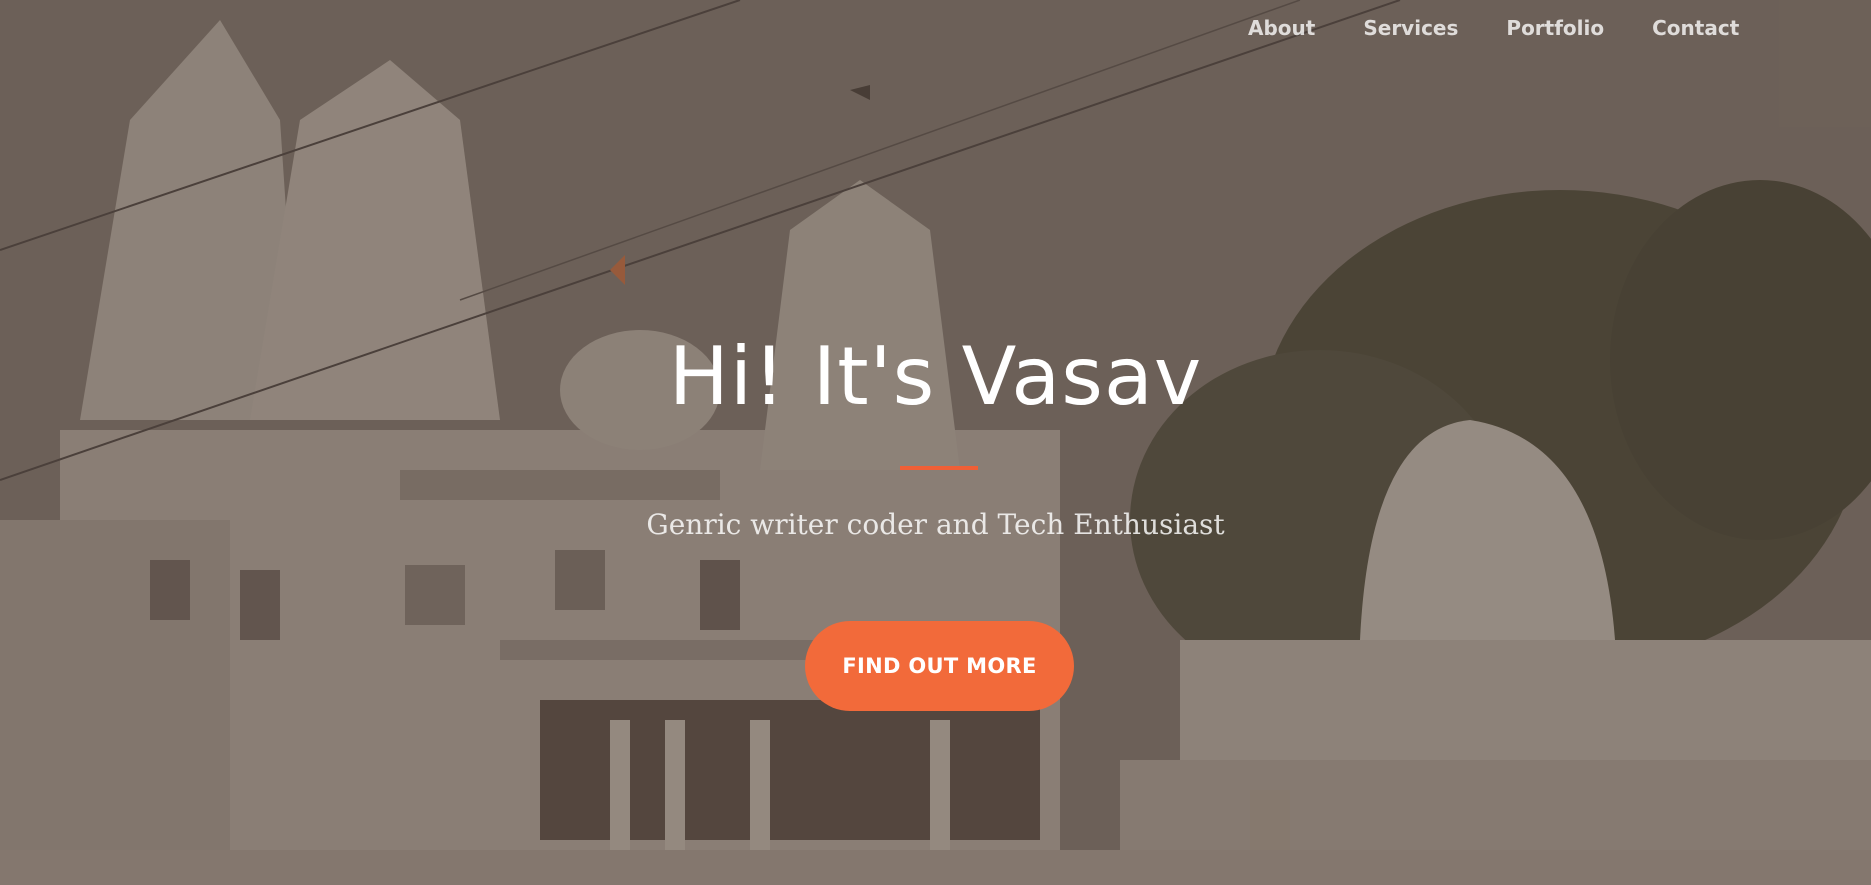 Image resolution: width=1871 pixels, height=885 pixels. Describe the element at coordinates (1695, 28) in the screenshot. I see `nav-link-contact: Contact` at that location.